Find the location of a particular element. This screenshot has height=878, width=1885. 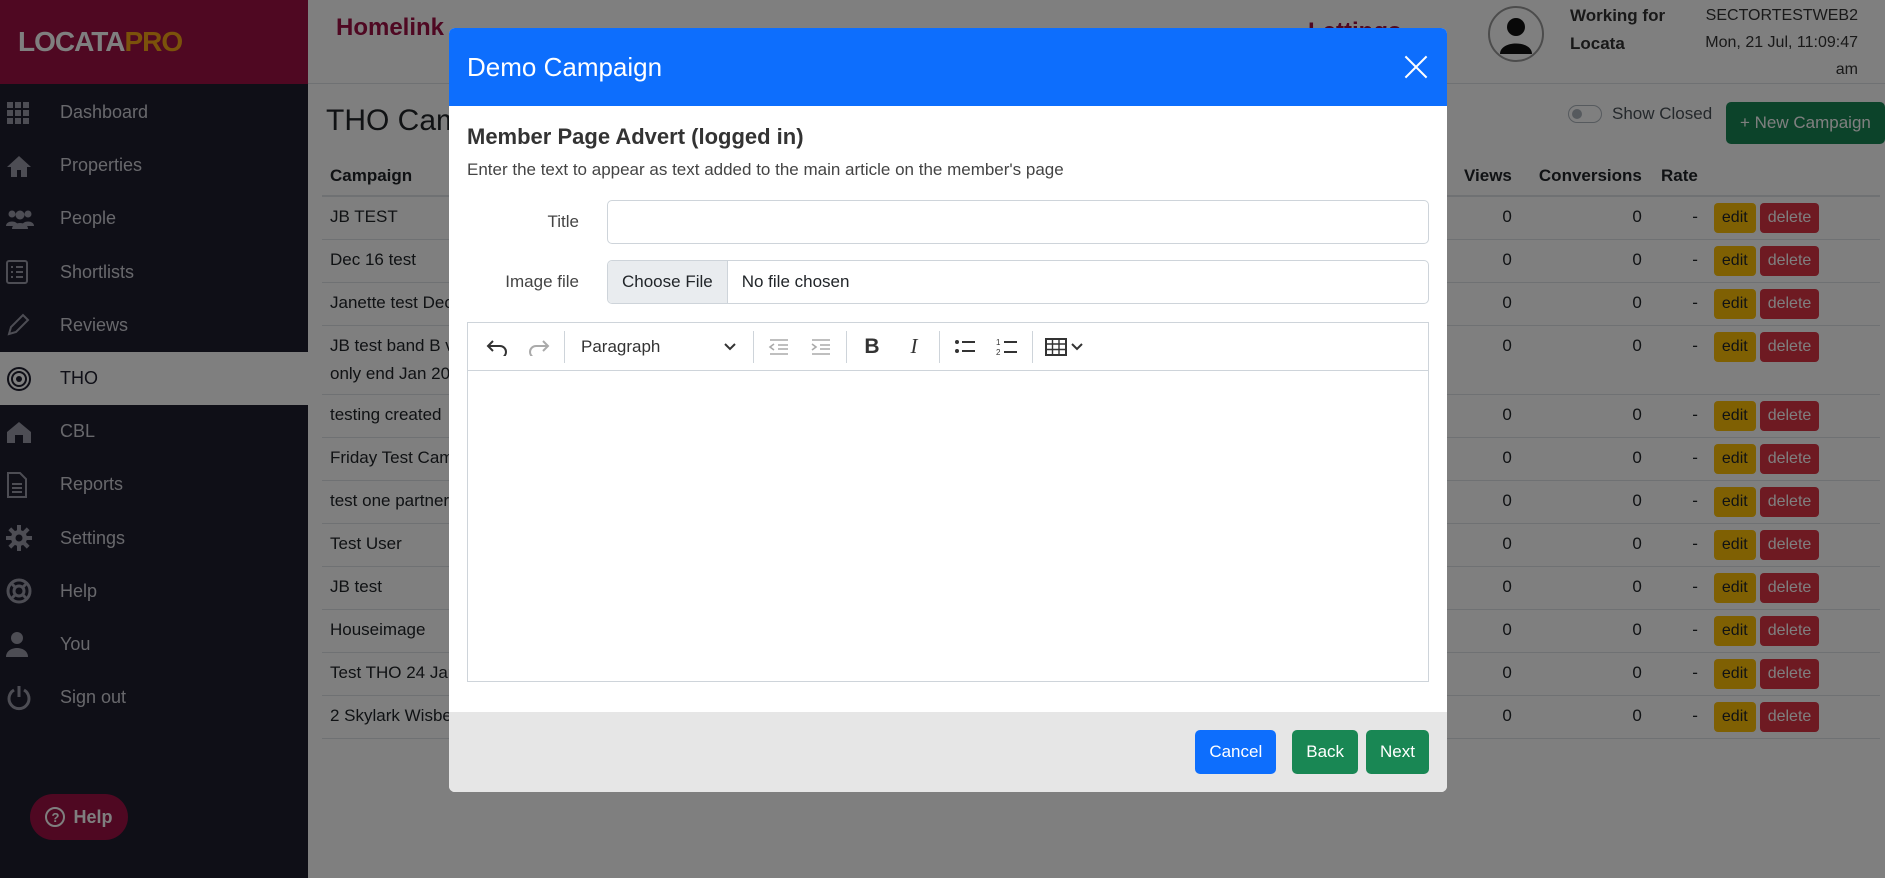

insert-table-button is located at coordinates (1064, 347).